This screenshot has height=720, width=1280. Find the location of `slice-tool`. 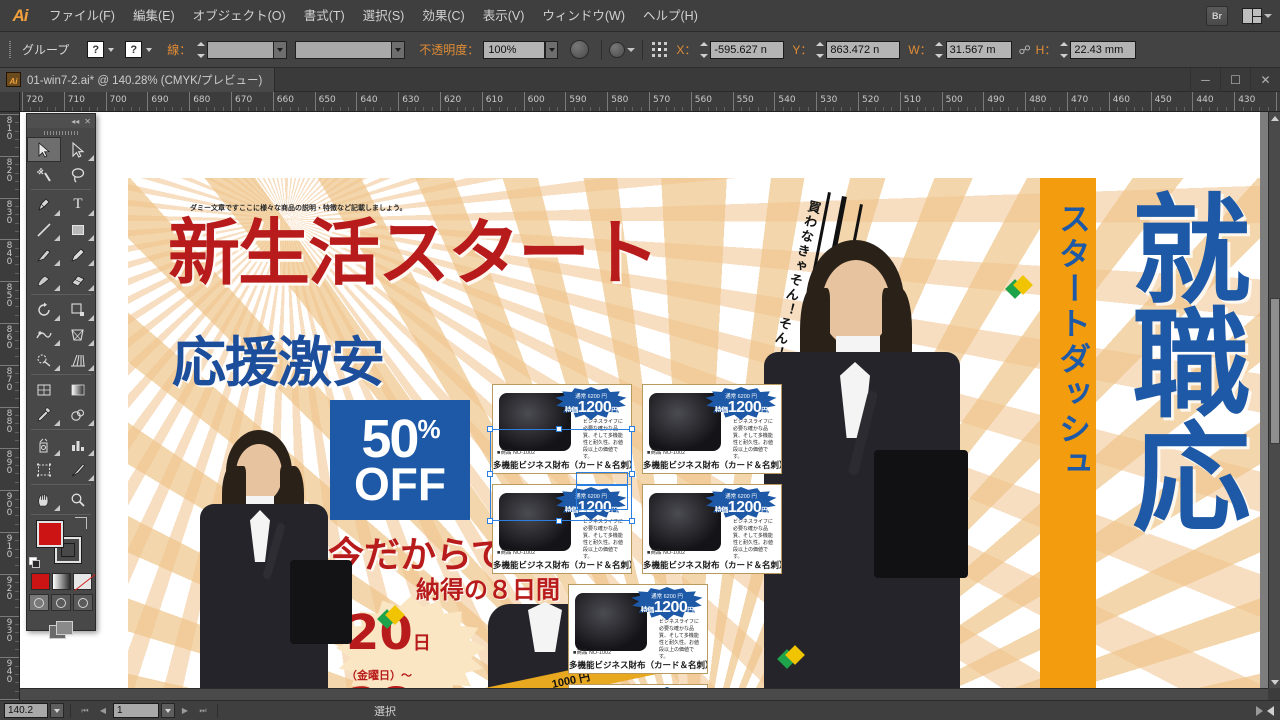

slice-tool is located at coordinates (78, 469).